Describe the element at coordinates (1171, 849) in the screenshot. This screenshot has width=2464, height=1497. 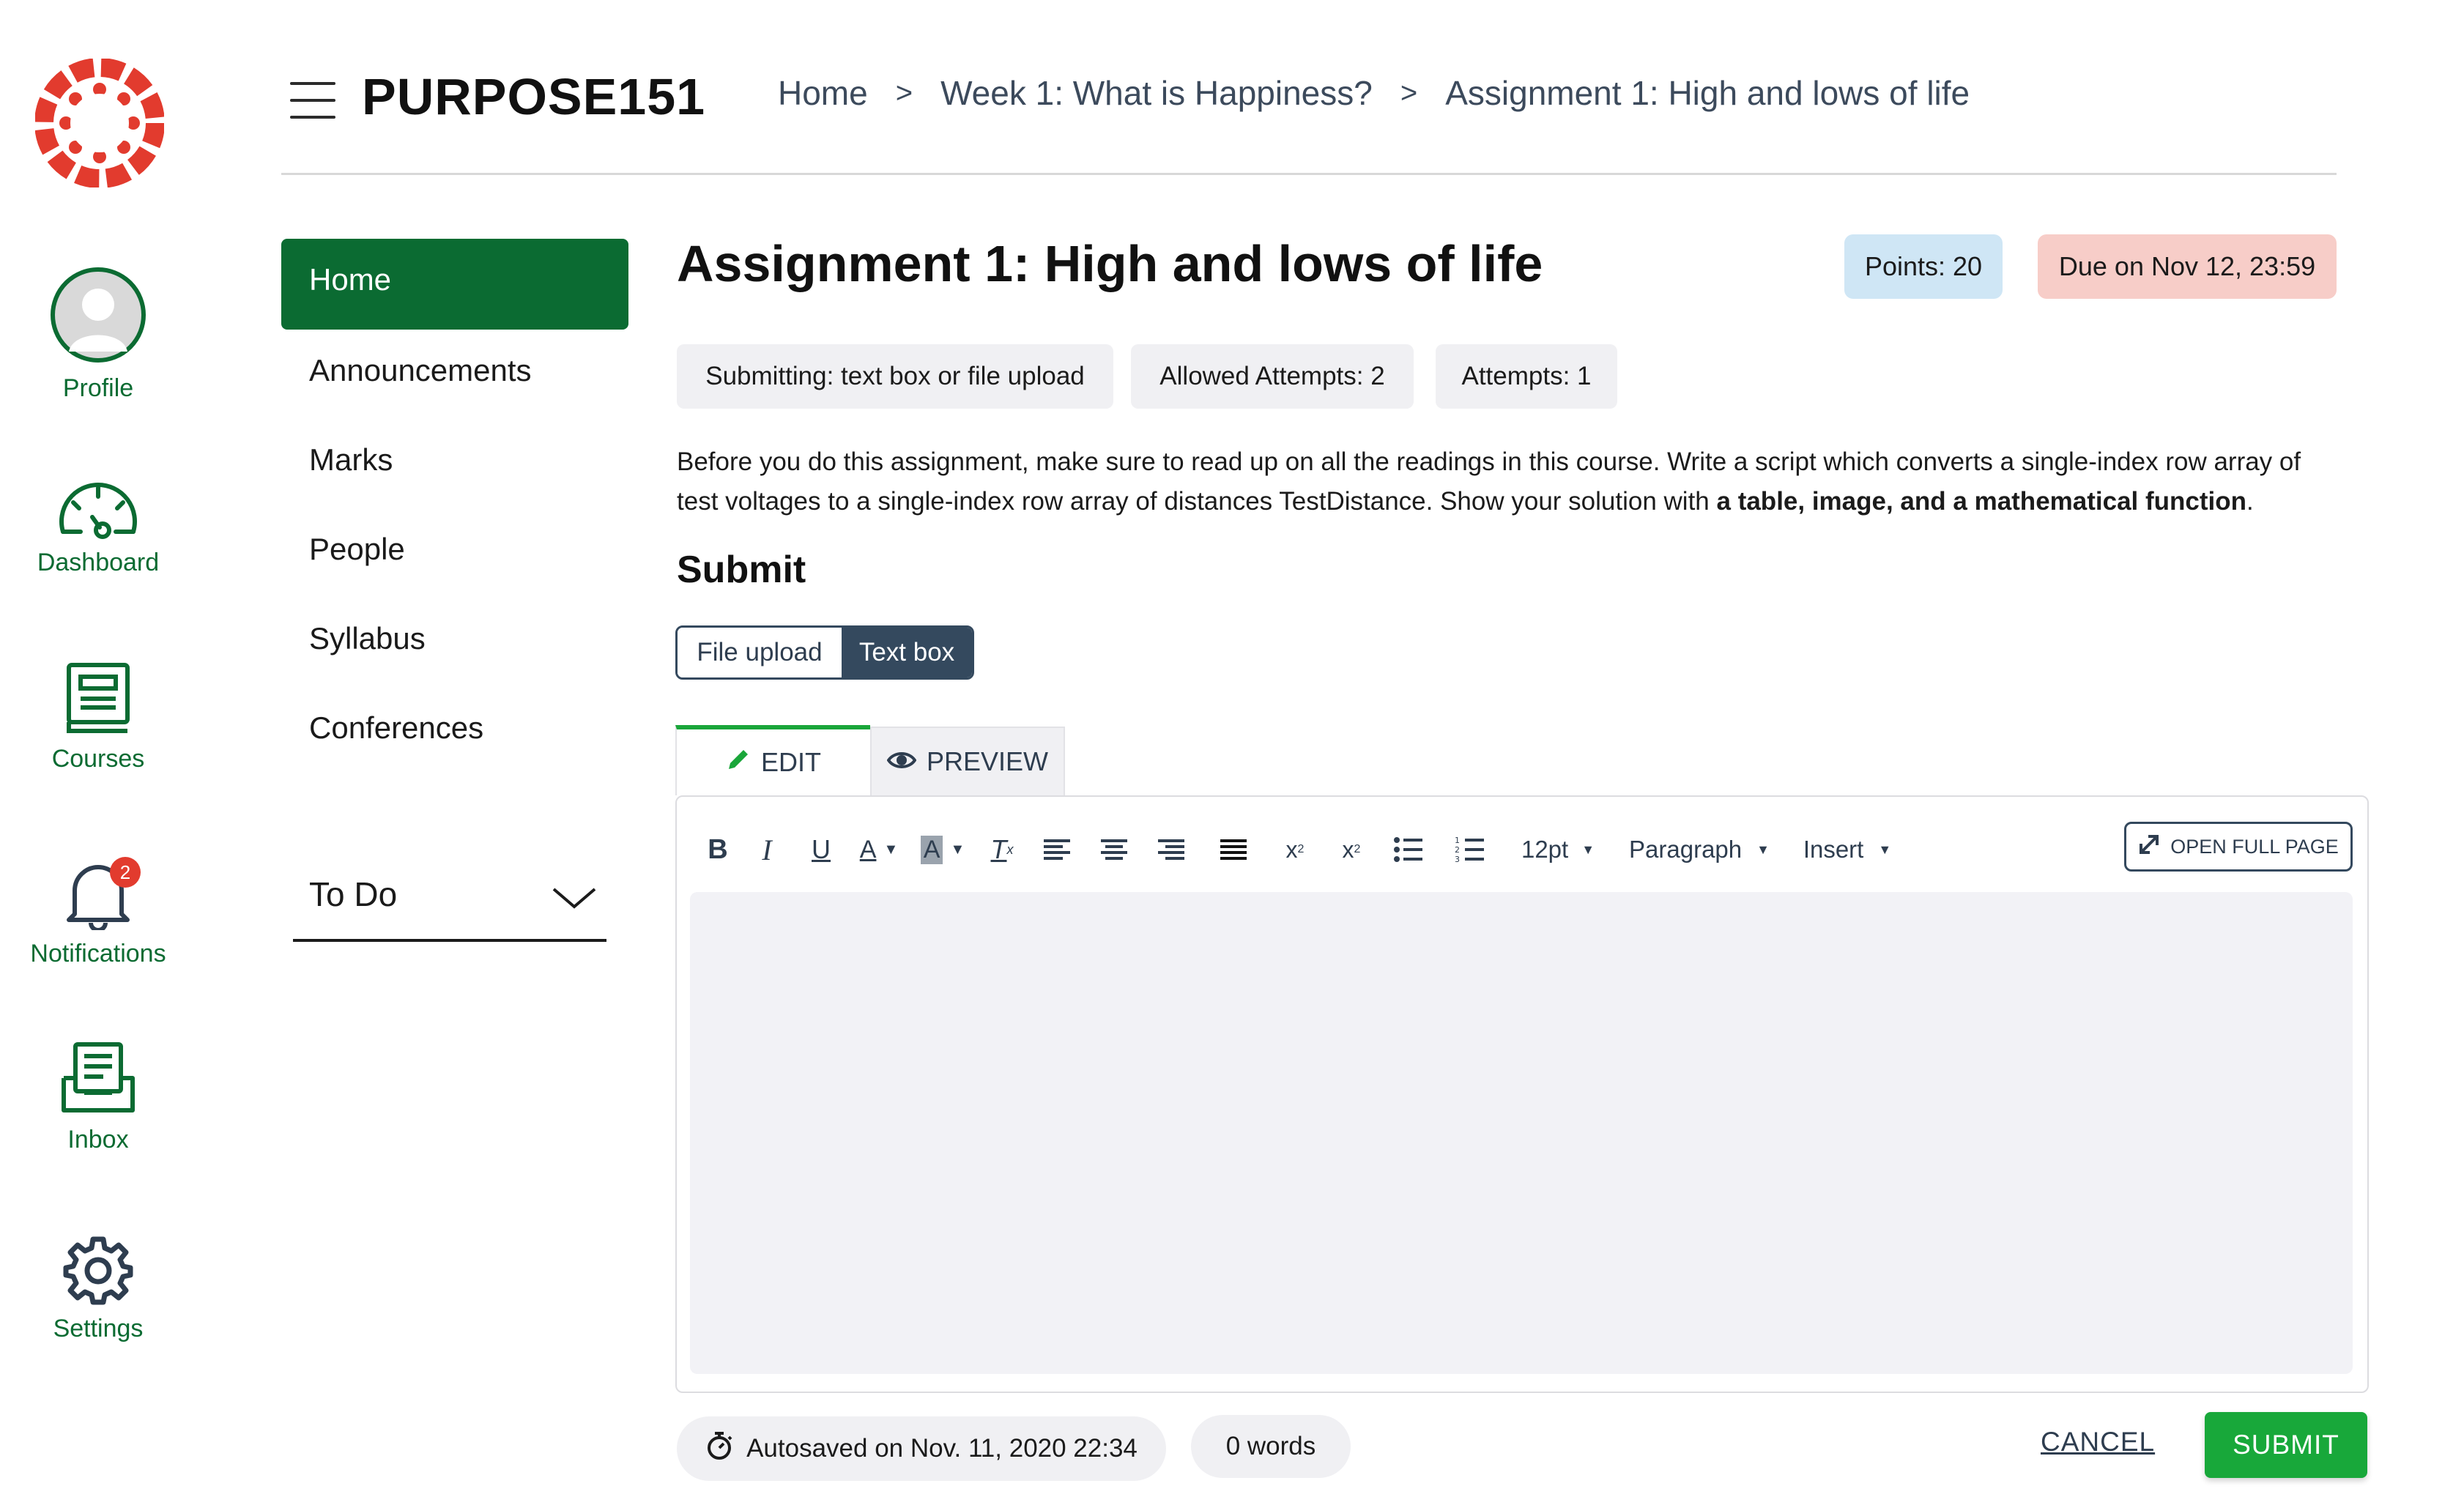
I see `align-right-icon` at that location.